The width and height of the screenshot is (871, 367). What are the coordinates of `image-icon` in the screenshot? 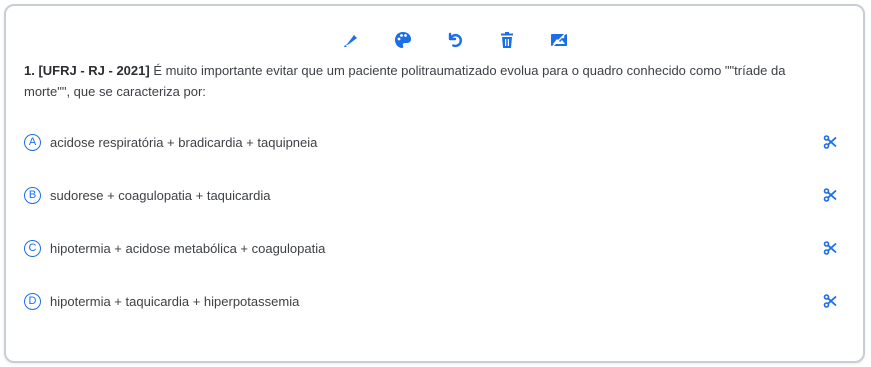 It's located at (559, 40).